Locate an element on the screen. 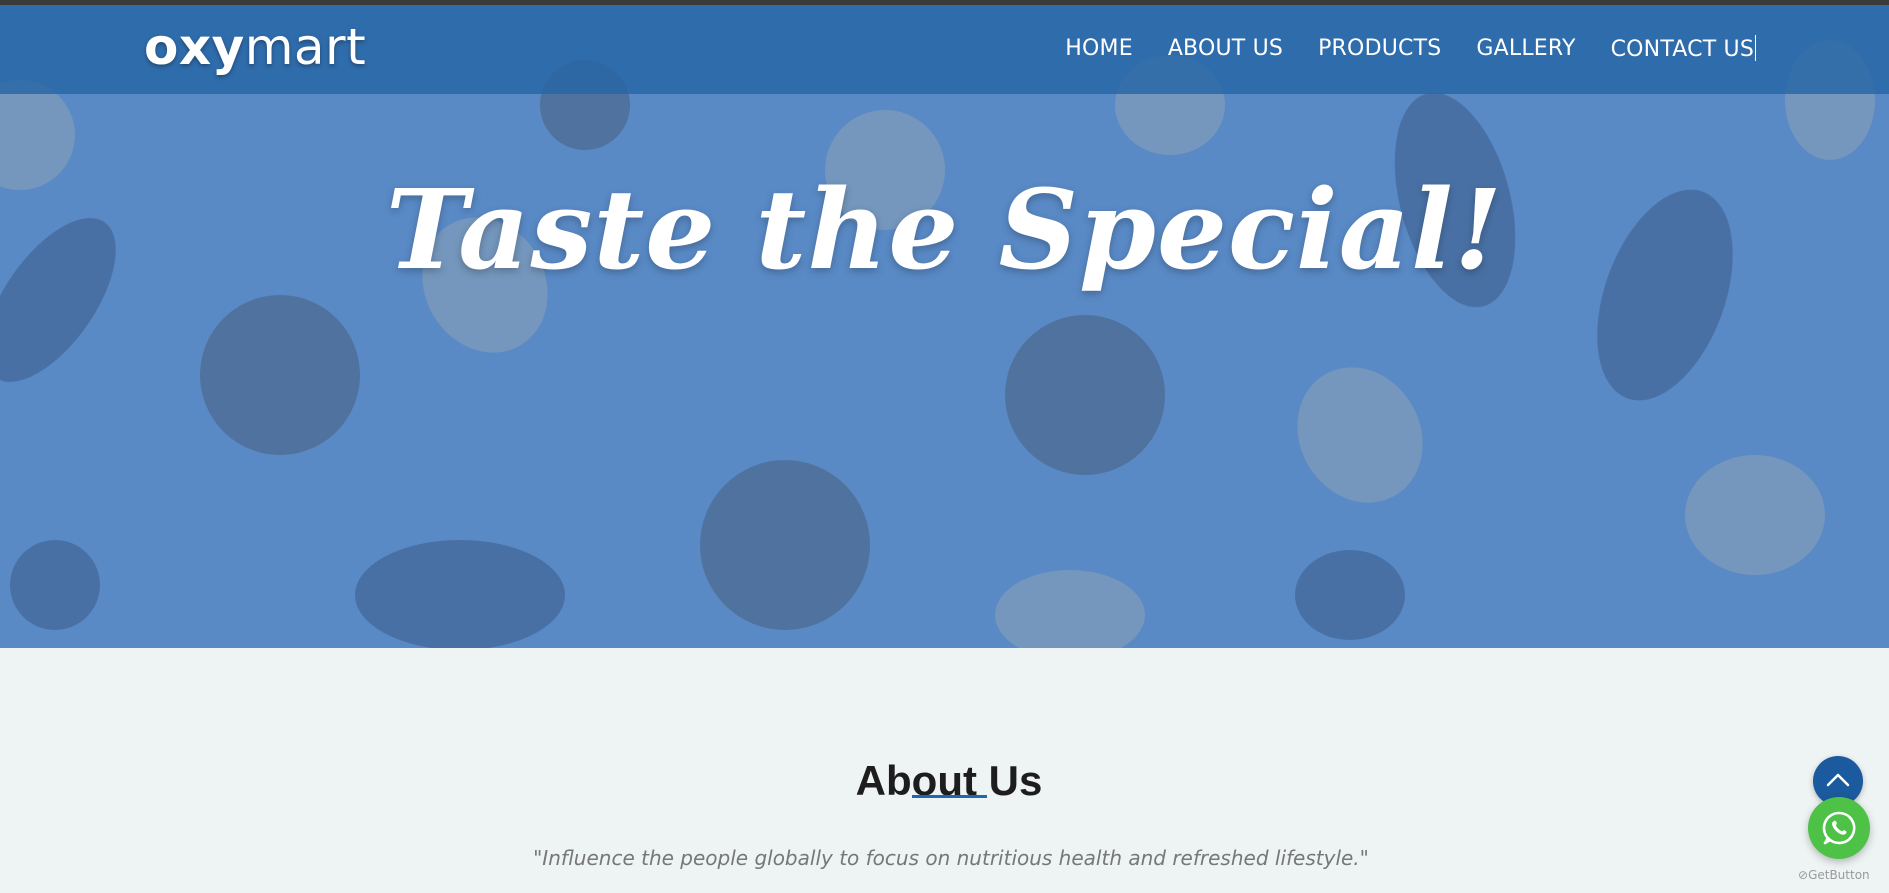  nav-gallery: GALLERY is located at coordinates (1525, 49).